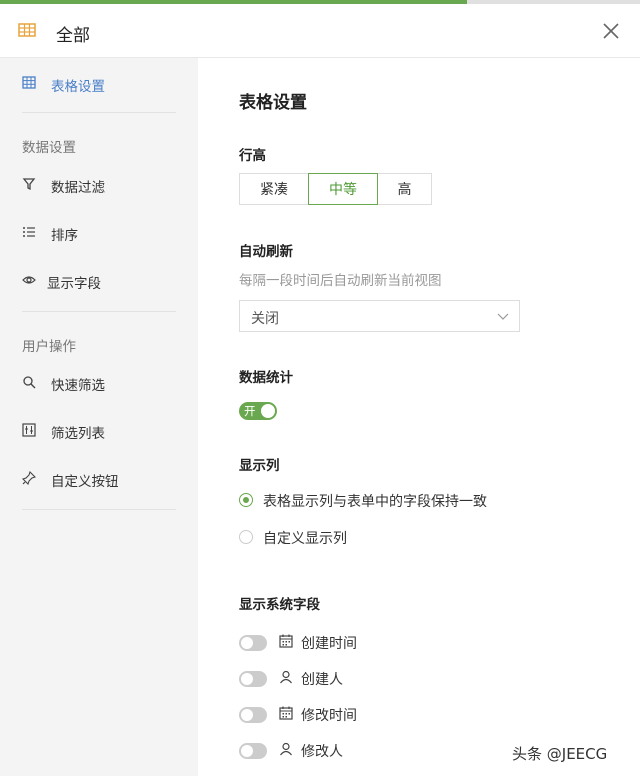  I want to click on row-height-option-tall: 高, so click(404, 189).